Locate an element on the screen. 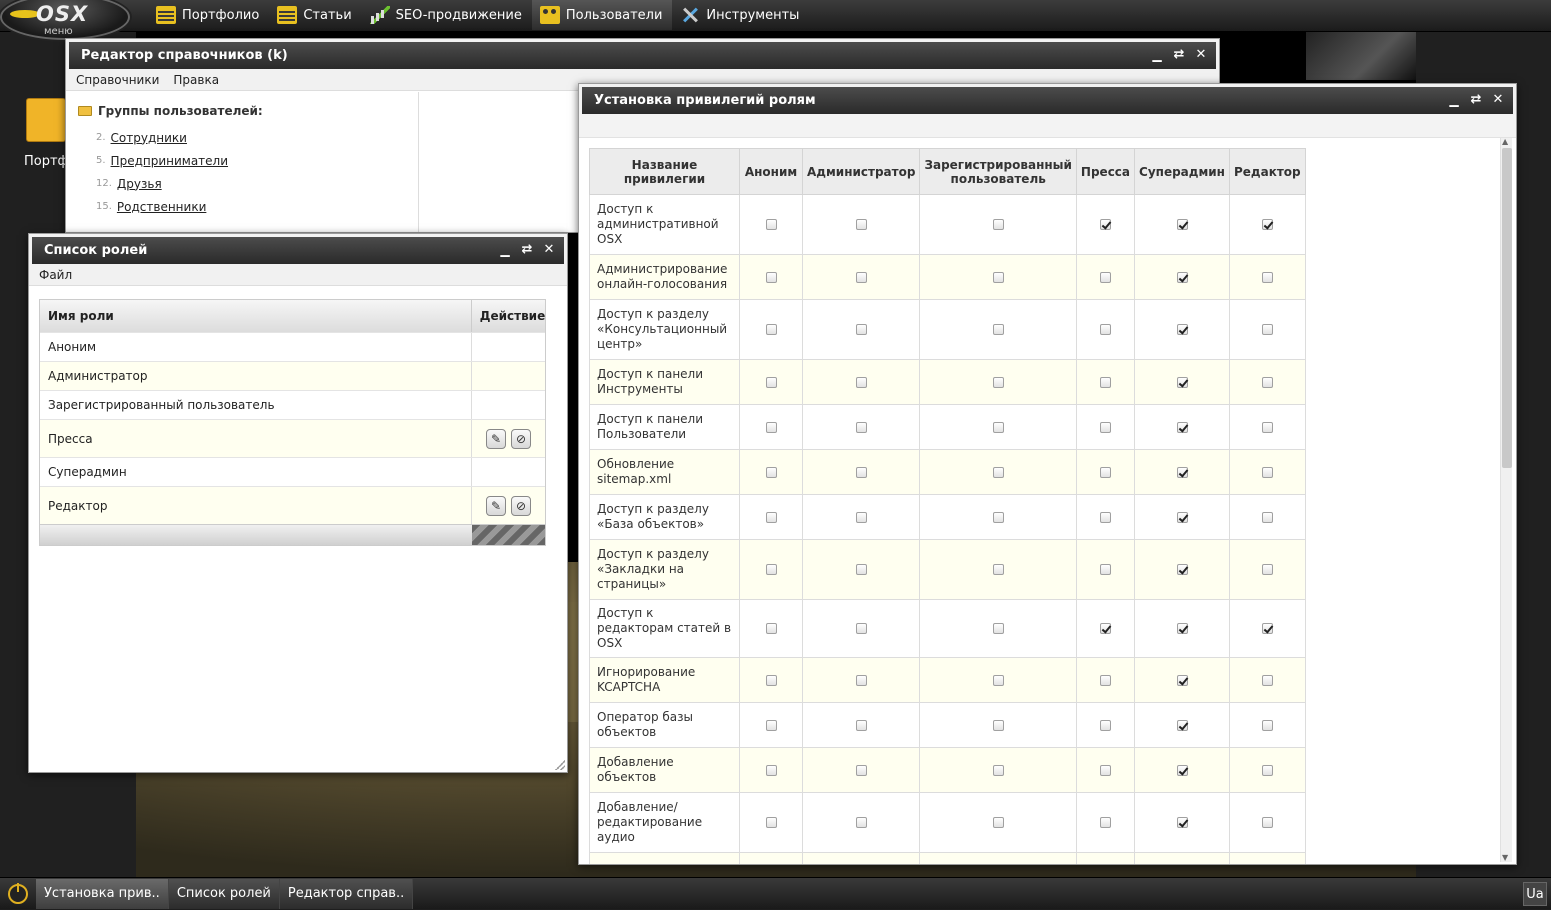 The image size is (1551, 910). window-titlebar: Список ролей ▁ ⇄ ✕ is located at coordinates (298, 249).